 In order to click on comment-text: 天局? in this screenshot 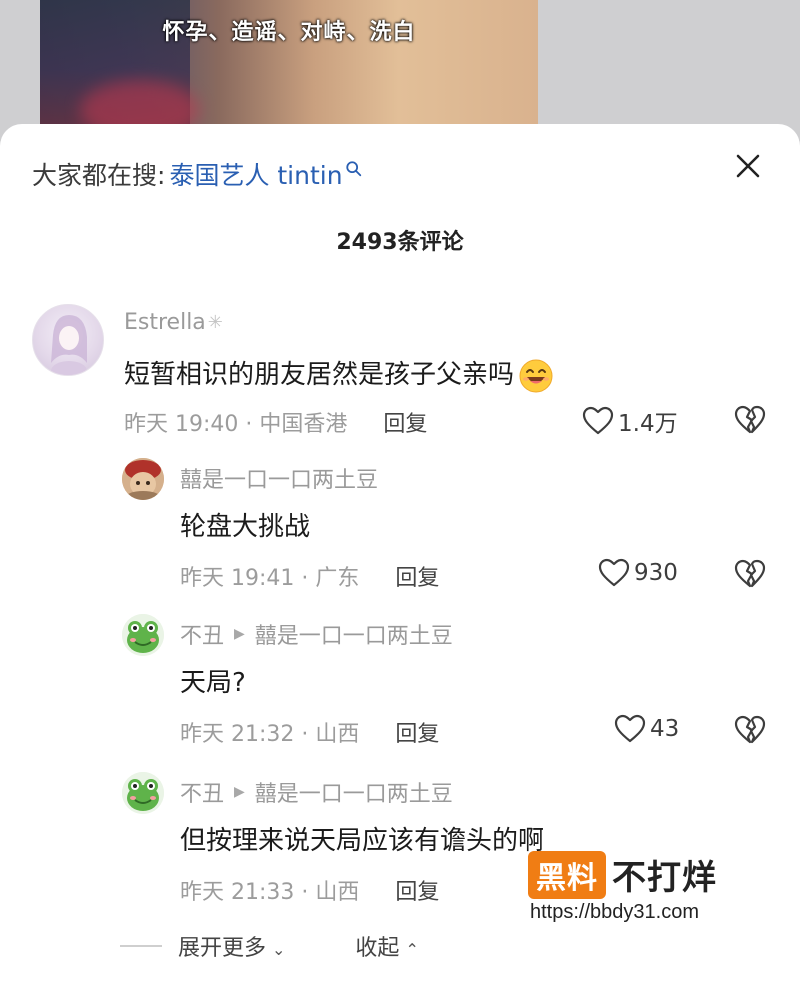, I will do `click(213, 683)`.